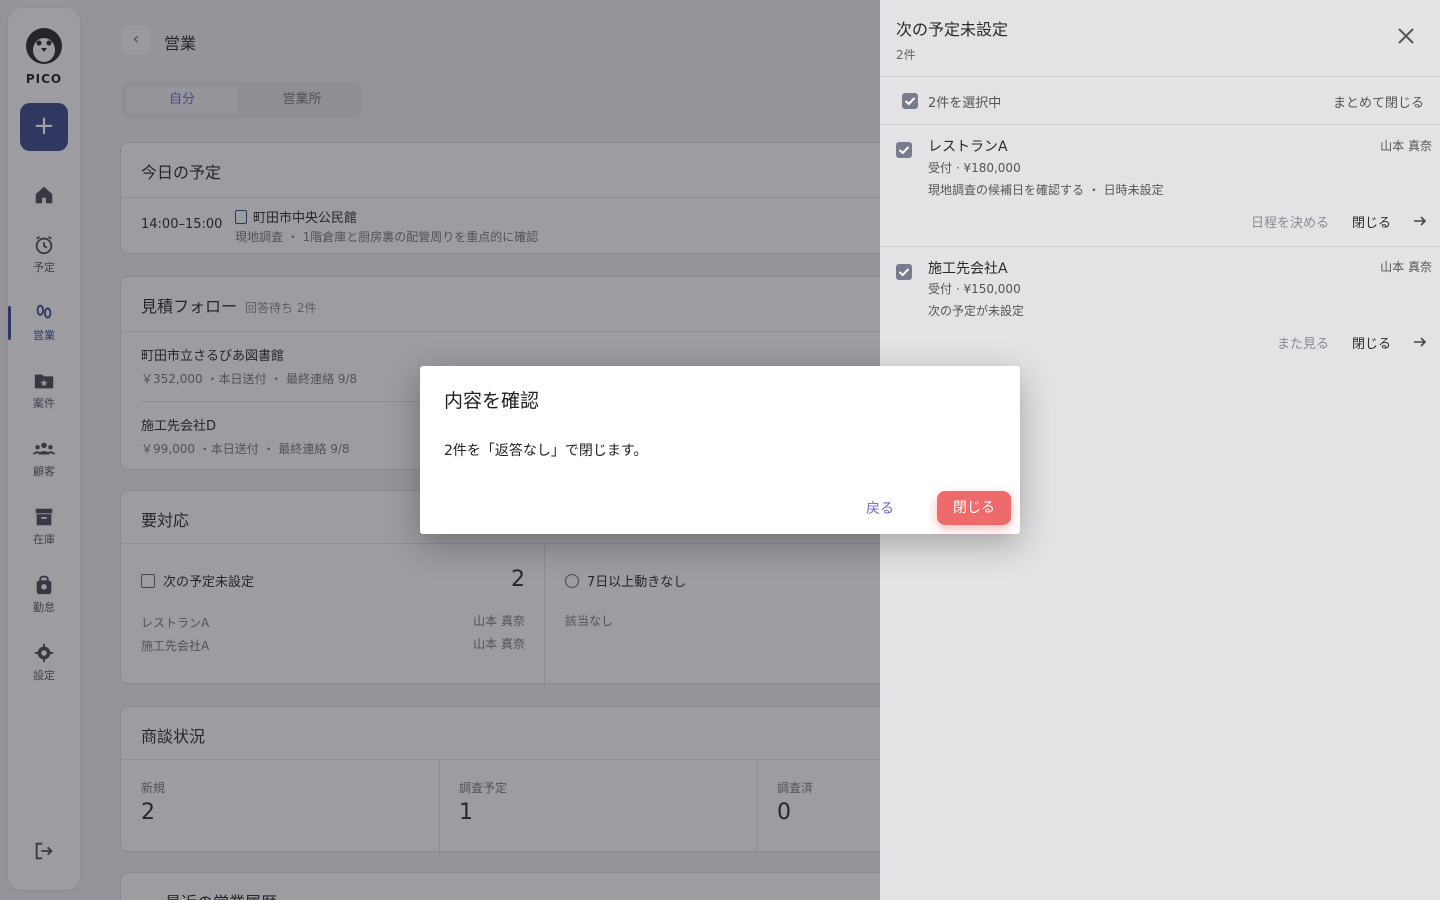 The width and height of the screenshot is (1440, 900). I want to click on confirm-close-button: 閉じる, so click(974, 508).